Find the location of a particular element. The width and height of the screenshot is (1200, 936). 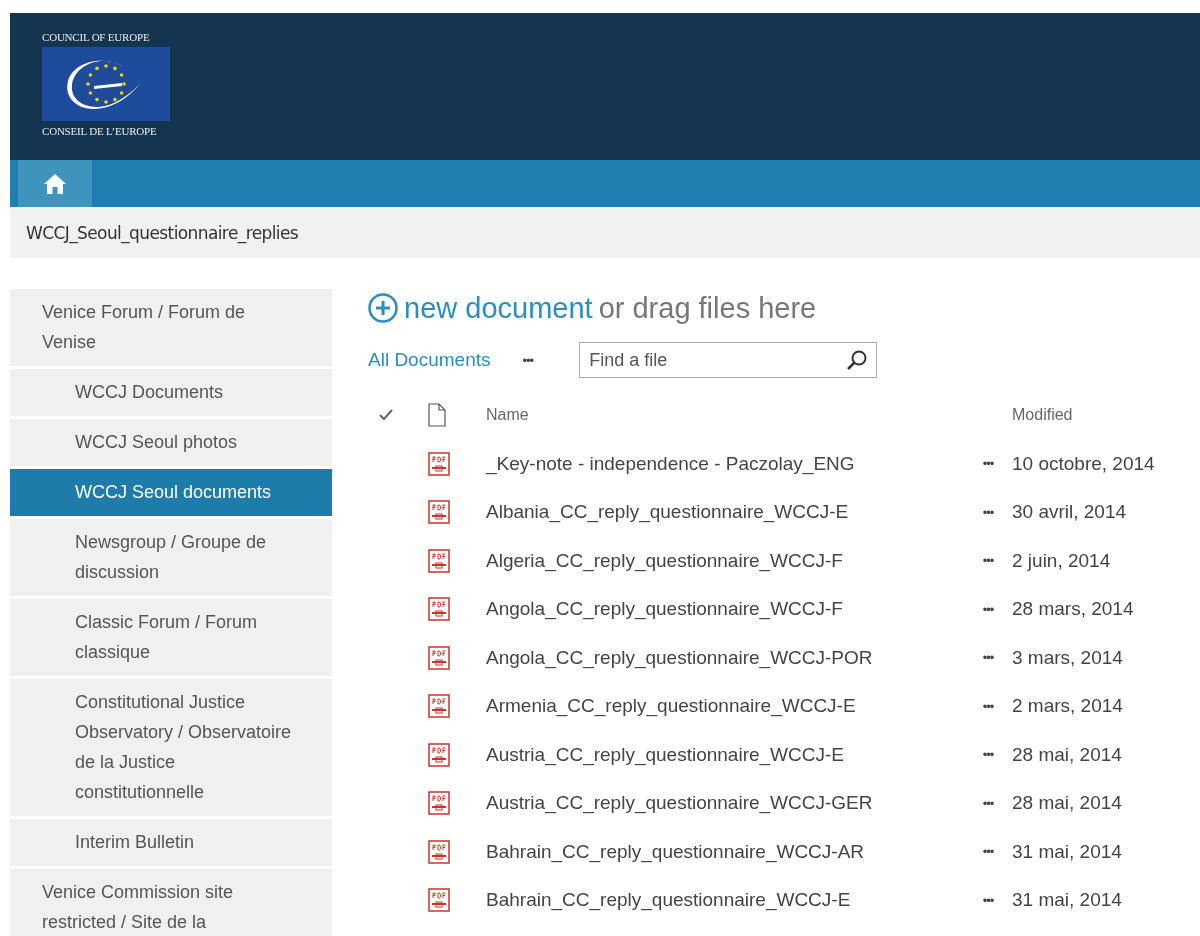

checkmark-icon is located at coordinates (386, 415).